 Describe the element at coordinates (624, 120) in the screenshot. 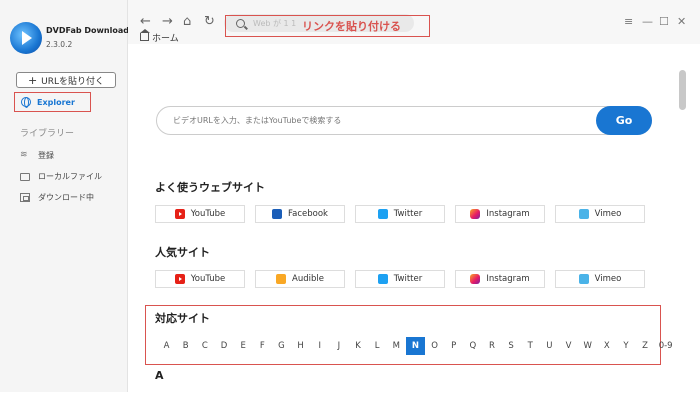

I see `go-button: Go` at that location.